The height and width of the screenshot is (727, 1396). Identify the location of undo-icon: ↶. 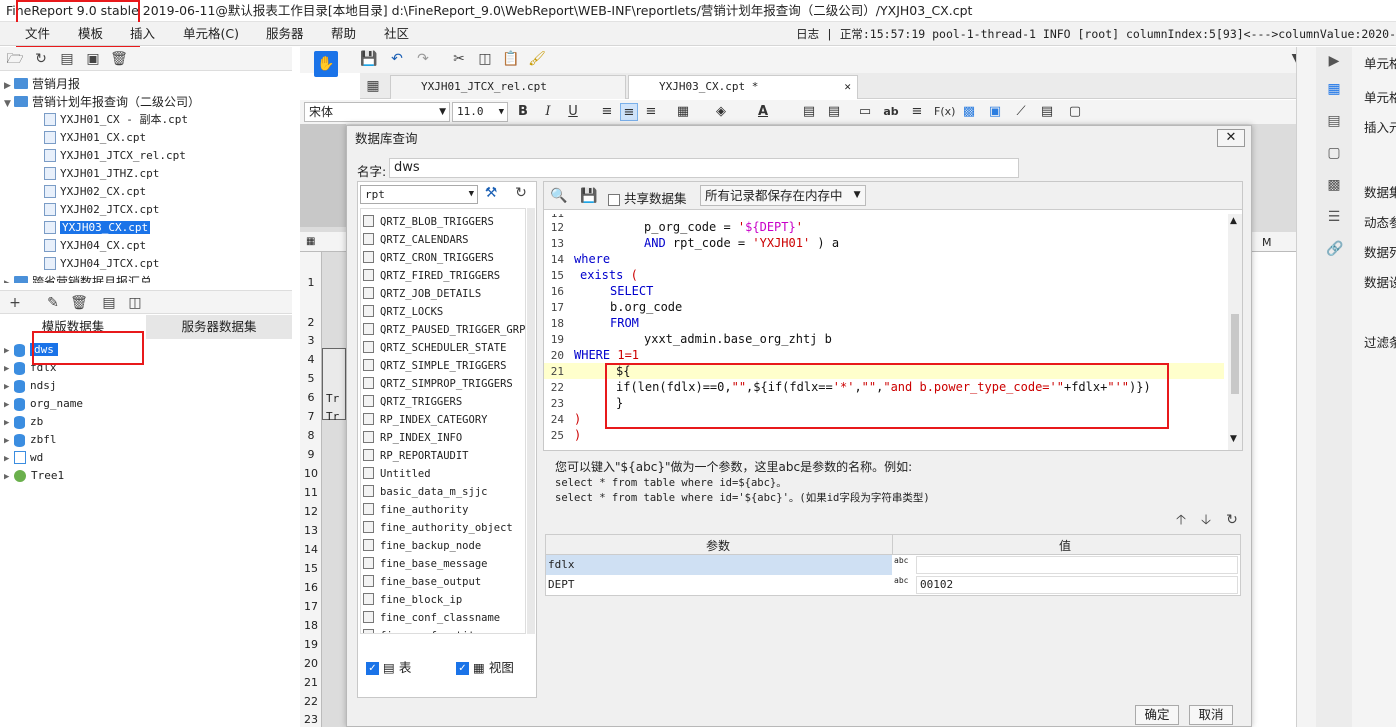
(397, 59).